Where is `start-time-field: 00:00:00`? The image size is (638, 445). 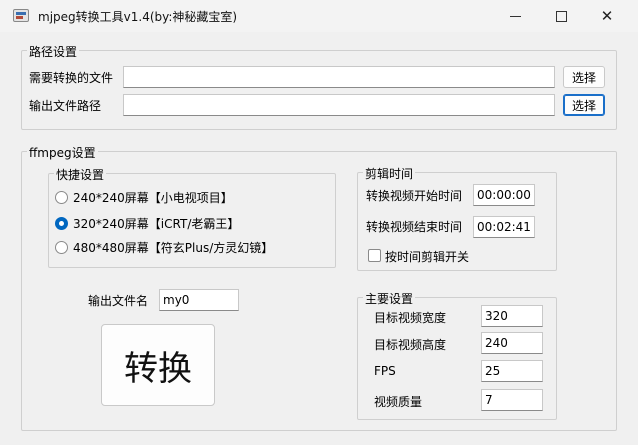 start-time-field: 00:00:00 is located at coordinates (504, 195).